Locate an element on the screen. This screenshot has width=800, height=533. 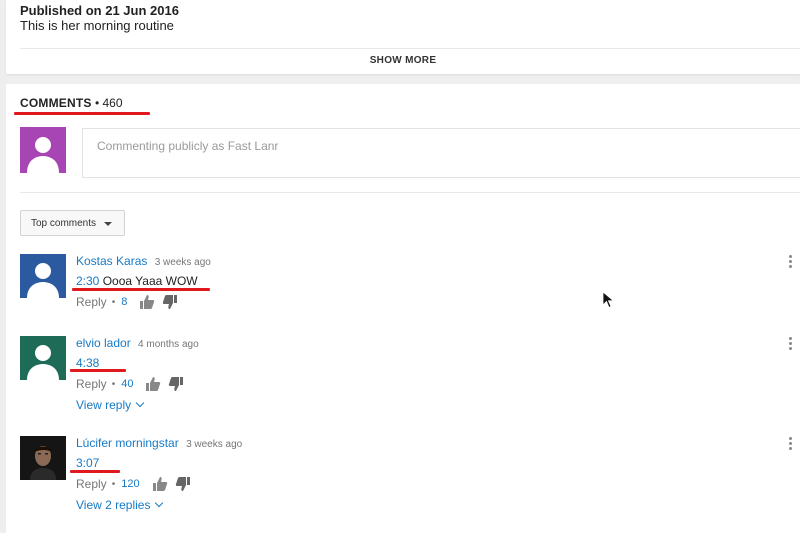
comments-title: COMMENTS is located at coordinates (56, 103).